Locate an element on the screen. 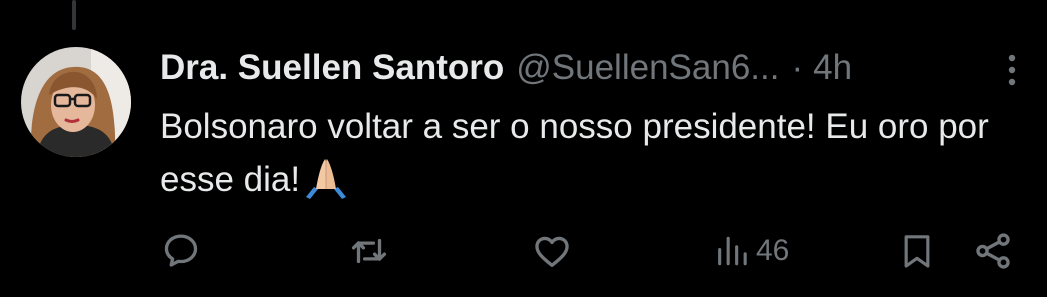  retweet-button is located at coordinates (369, 251).